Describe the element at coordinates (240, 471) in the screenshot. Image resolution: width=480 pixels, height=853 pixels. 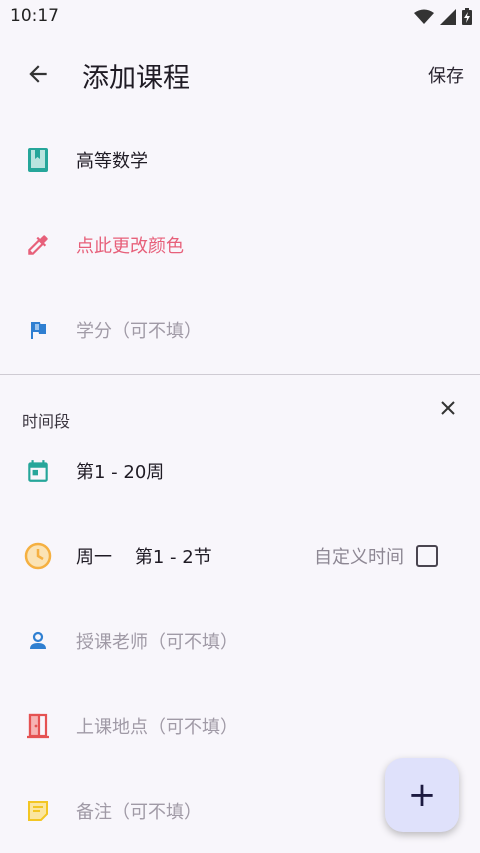
I see `weeks-row: 第1 - 20周` at that location.